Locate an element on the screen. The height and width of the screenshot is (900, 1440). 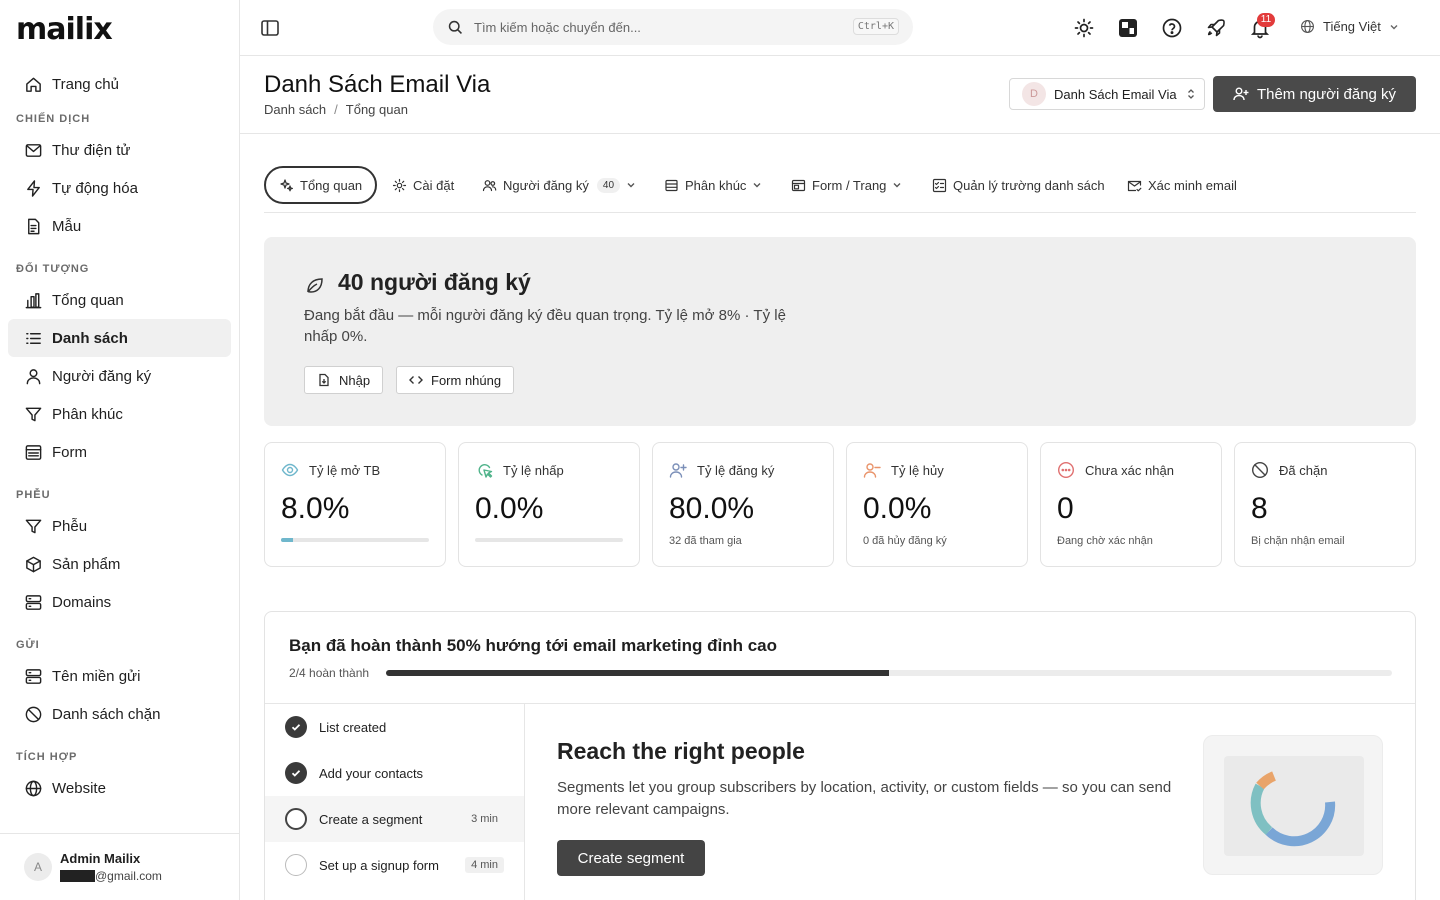
user-icon is located at coordinates (33, 376).